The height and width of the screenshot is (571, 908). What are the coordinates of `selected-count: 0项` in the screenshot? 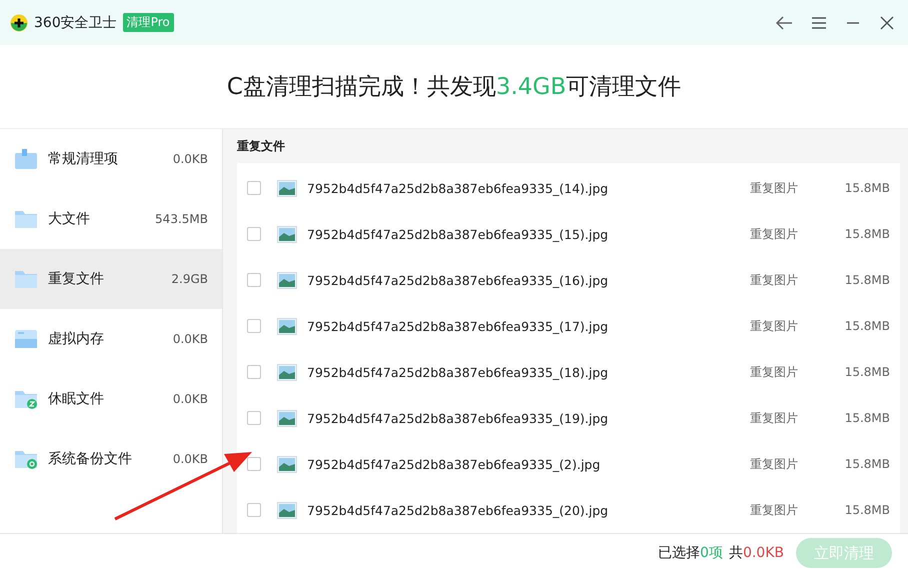 It's located at (711, 553).